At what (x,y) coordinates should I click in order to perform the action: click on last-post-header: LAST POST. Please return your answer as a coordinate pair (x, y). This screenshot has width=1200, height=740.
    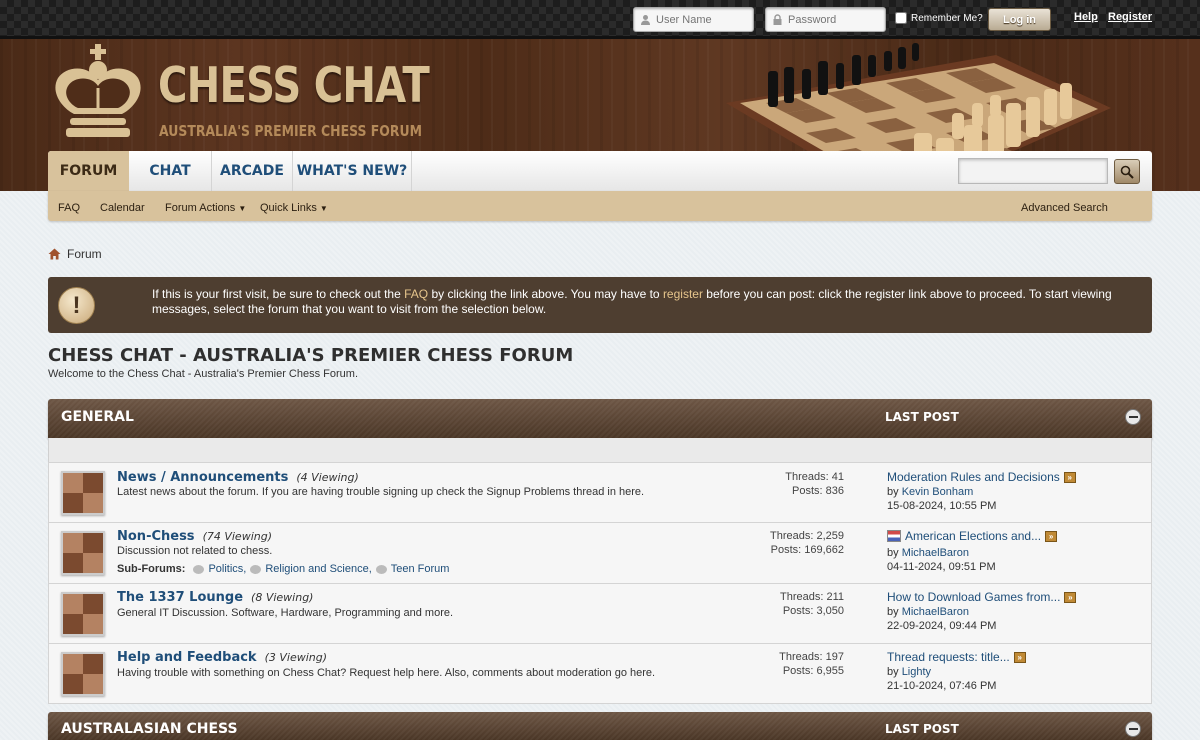
    Looking at the image, I should click on (922, 417).